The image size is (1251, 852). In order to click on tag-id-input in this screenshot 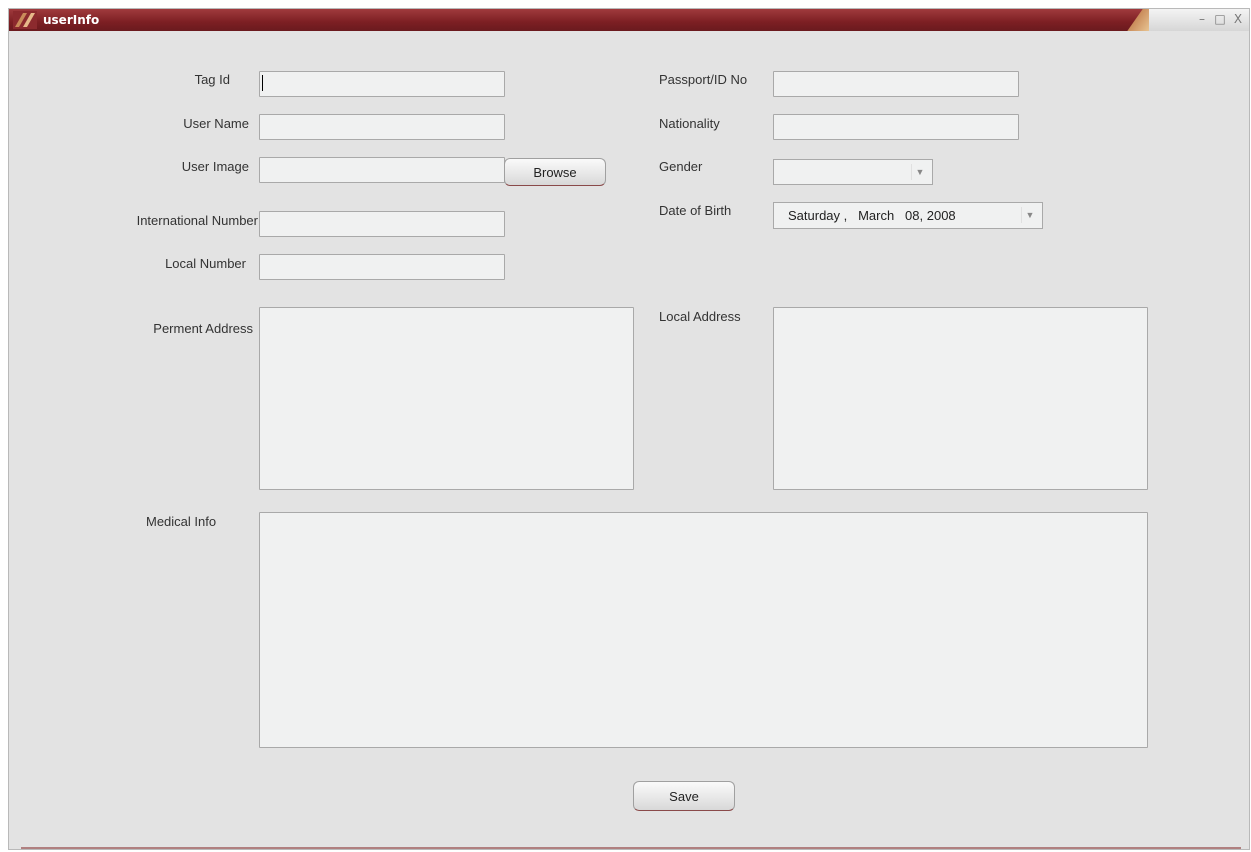, I will do `click(382, 84)`.